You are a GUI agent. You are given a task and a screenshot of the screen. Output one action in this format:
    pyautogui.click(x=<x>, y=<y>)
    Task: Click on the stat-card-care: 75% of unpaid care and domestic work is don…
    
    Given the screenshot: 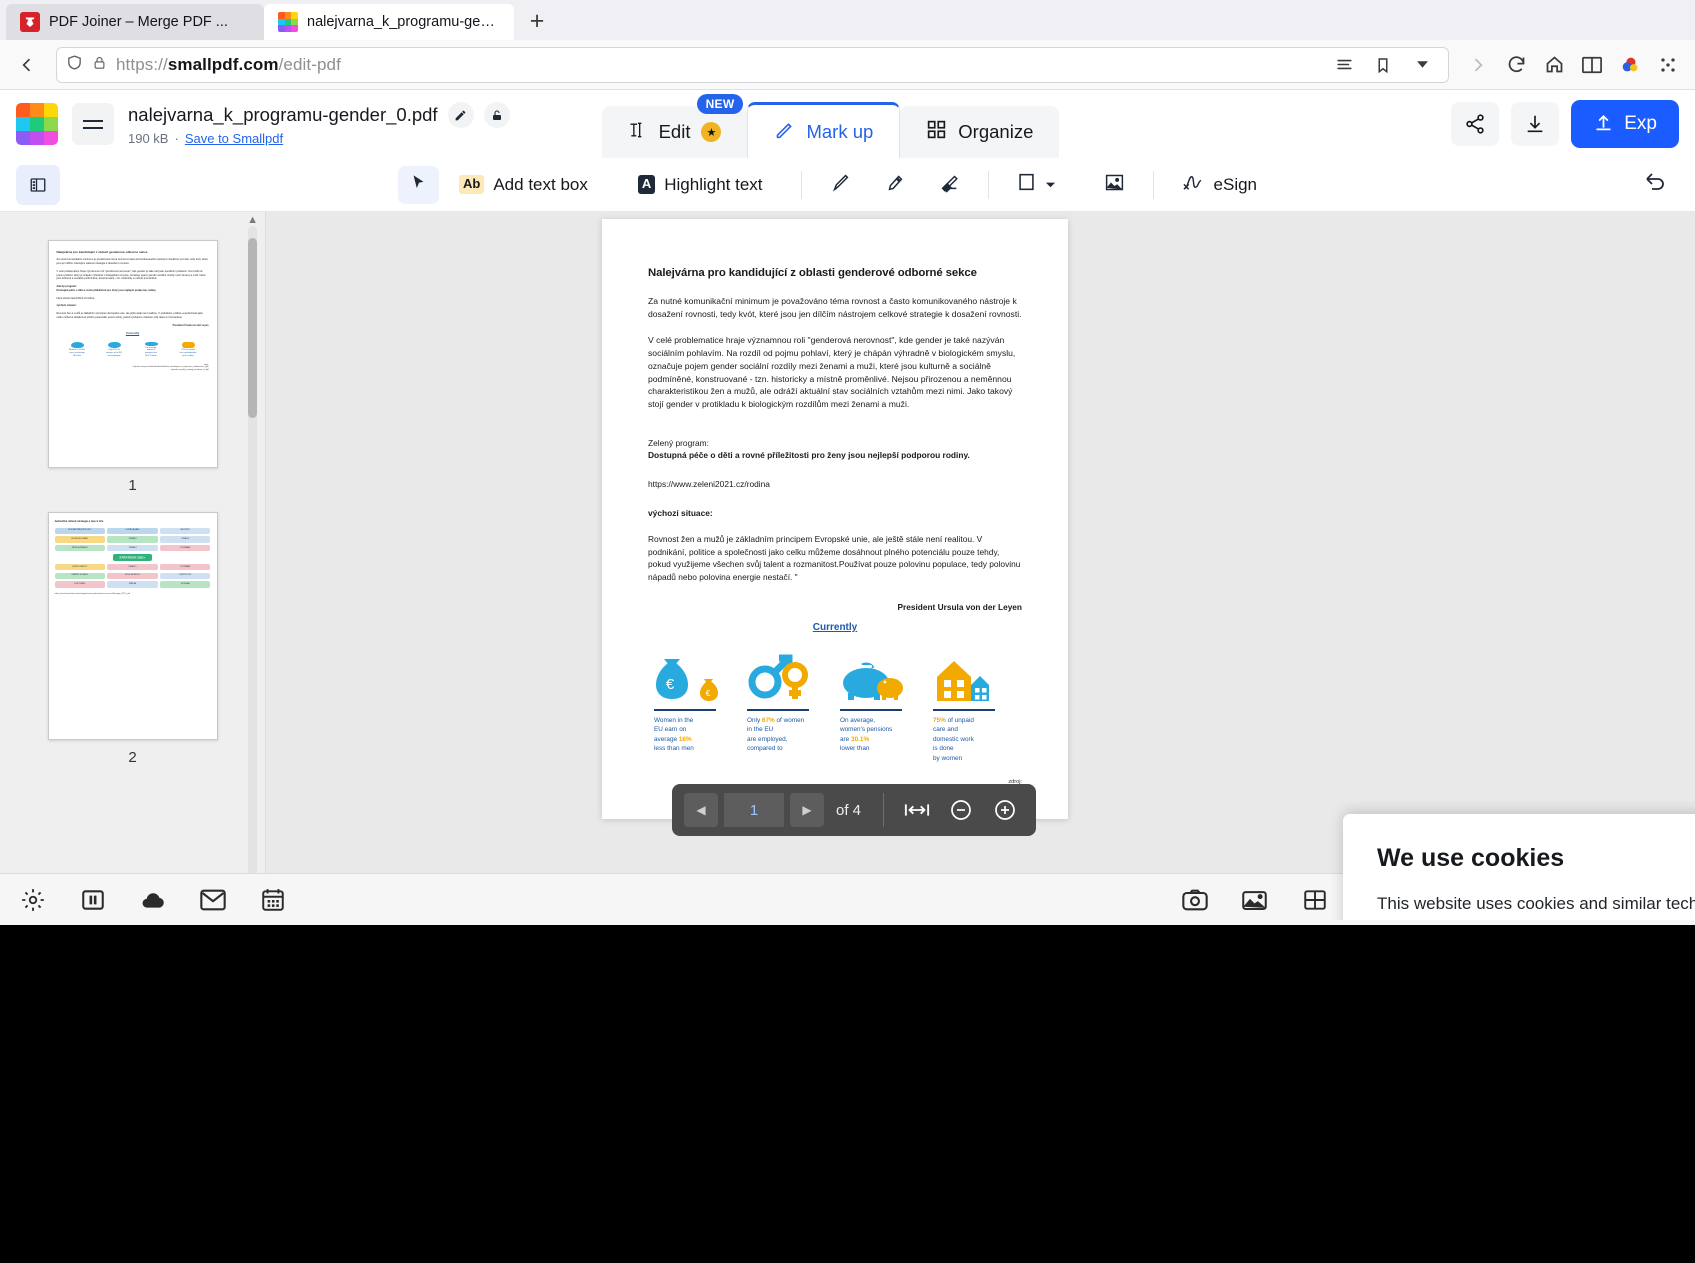 What is the action you would take?
    pyautogui.click(x=974, y=706)
    